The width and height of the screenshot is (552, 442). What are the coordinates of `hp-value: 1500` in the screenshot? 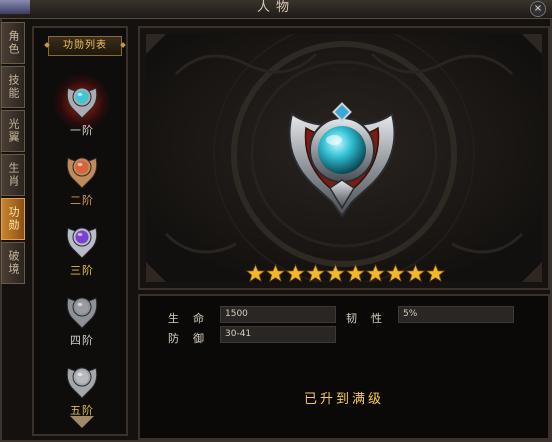 It's located at (278, 314).